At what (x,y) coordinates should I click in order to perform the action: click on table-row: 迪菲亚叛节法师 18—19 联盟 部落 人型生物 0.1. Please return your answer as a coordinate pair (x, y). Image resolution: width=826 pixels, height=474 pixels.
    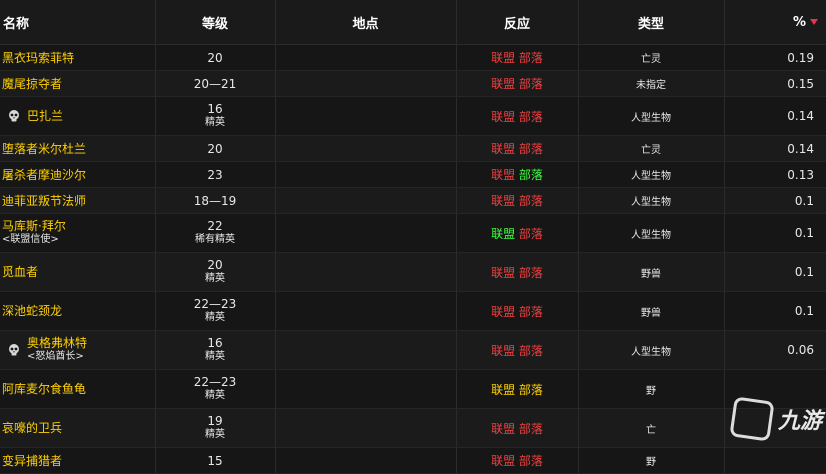
    Looking at the image, I should click on (413, 200).